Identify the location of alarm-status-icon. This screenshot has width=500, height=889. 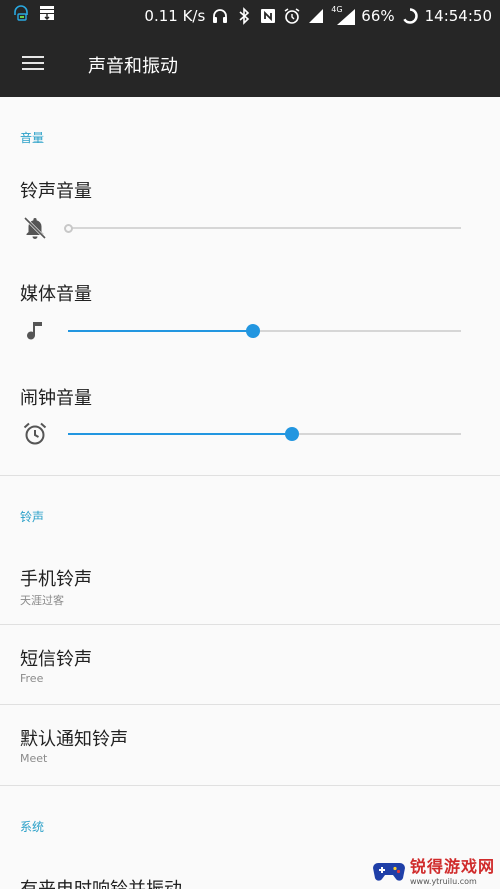
(292, 16).